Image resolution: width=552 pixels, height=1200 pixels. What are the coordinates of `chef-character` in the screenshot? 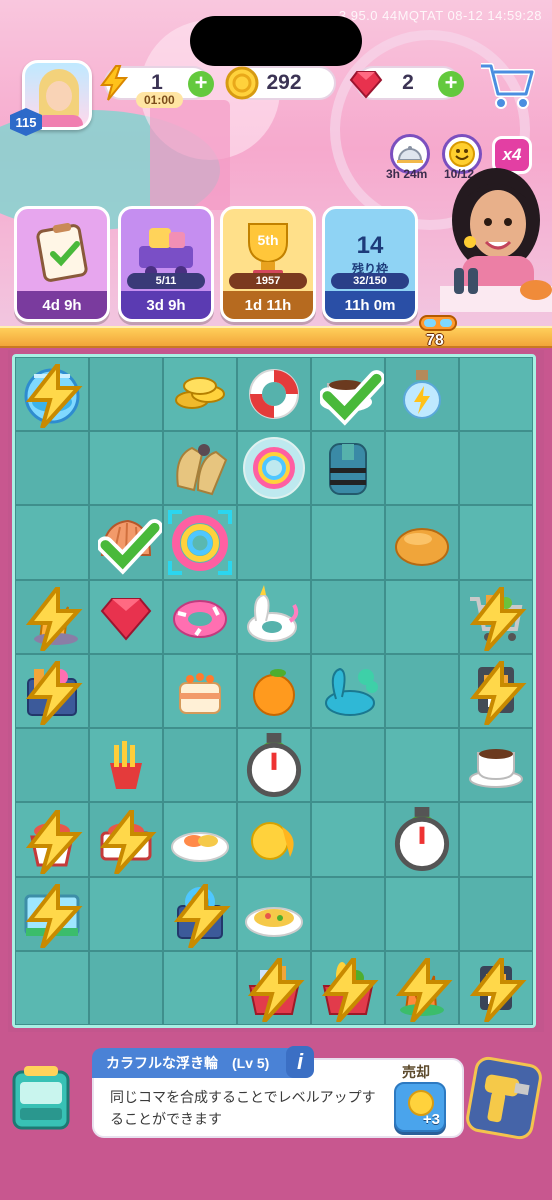 It's located at (496, 235).